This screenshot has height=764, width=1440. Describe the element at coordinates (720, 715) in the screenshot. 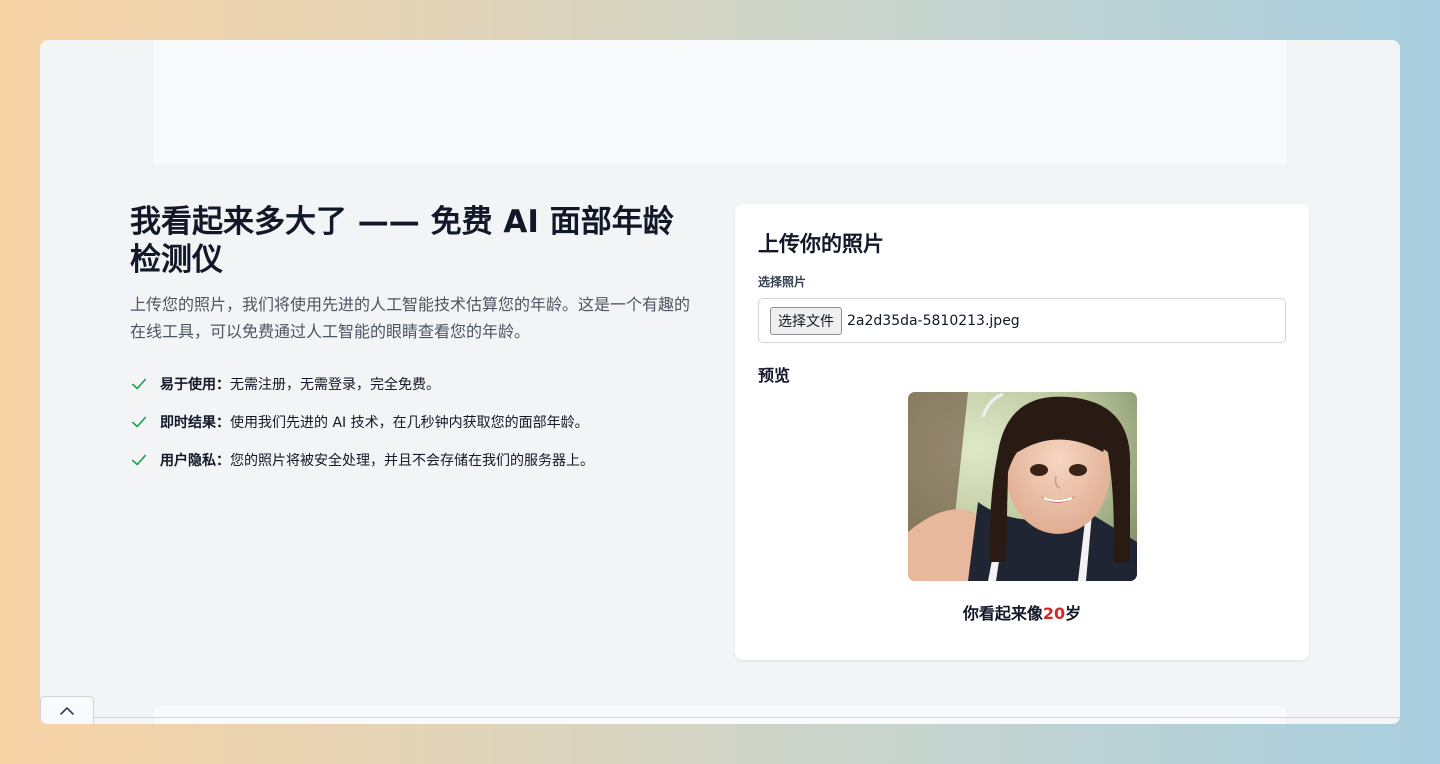

I see `bottom-ad-area` at that location.